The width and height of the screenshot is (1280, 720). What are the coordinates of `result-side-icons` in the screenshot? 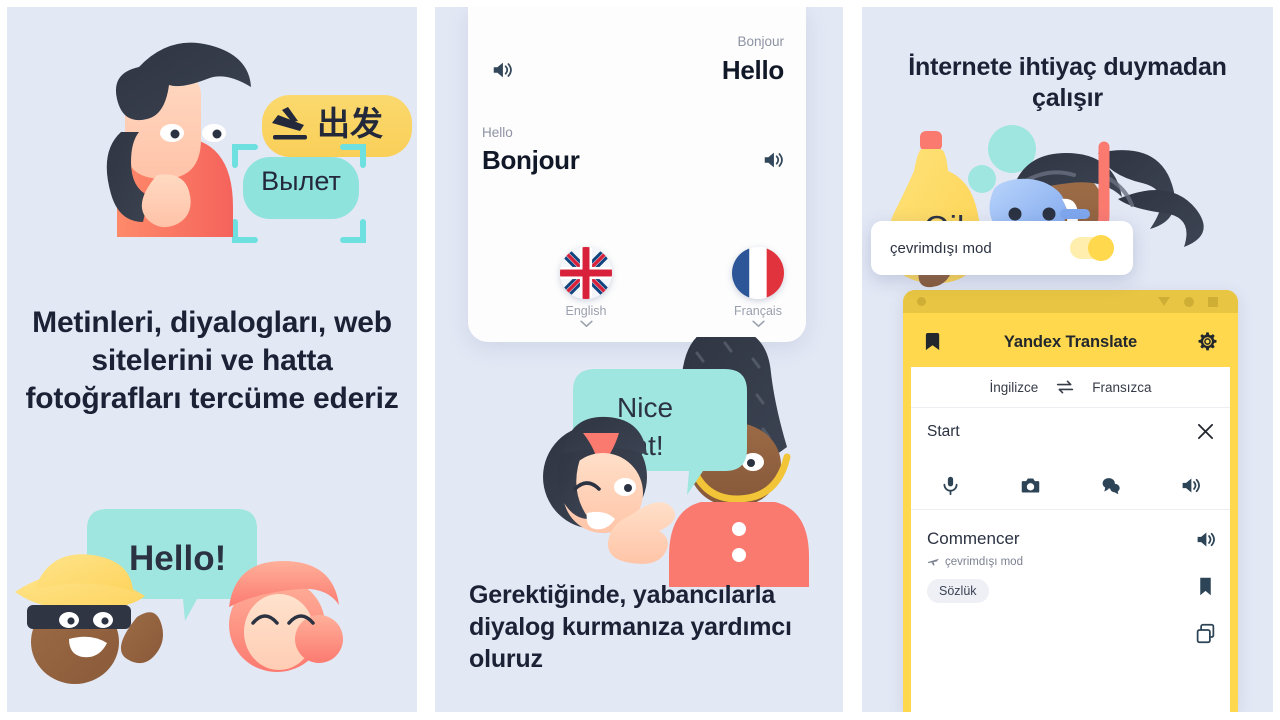 It's located at (1205, 586).